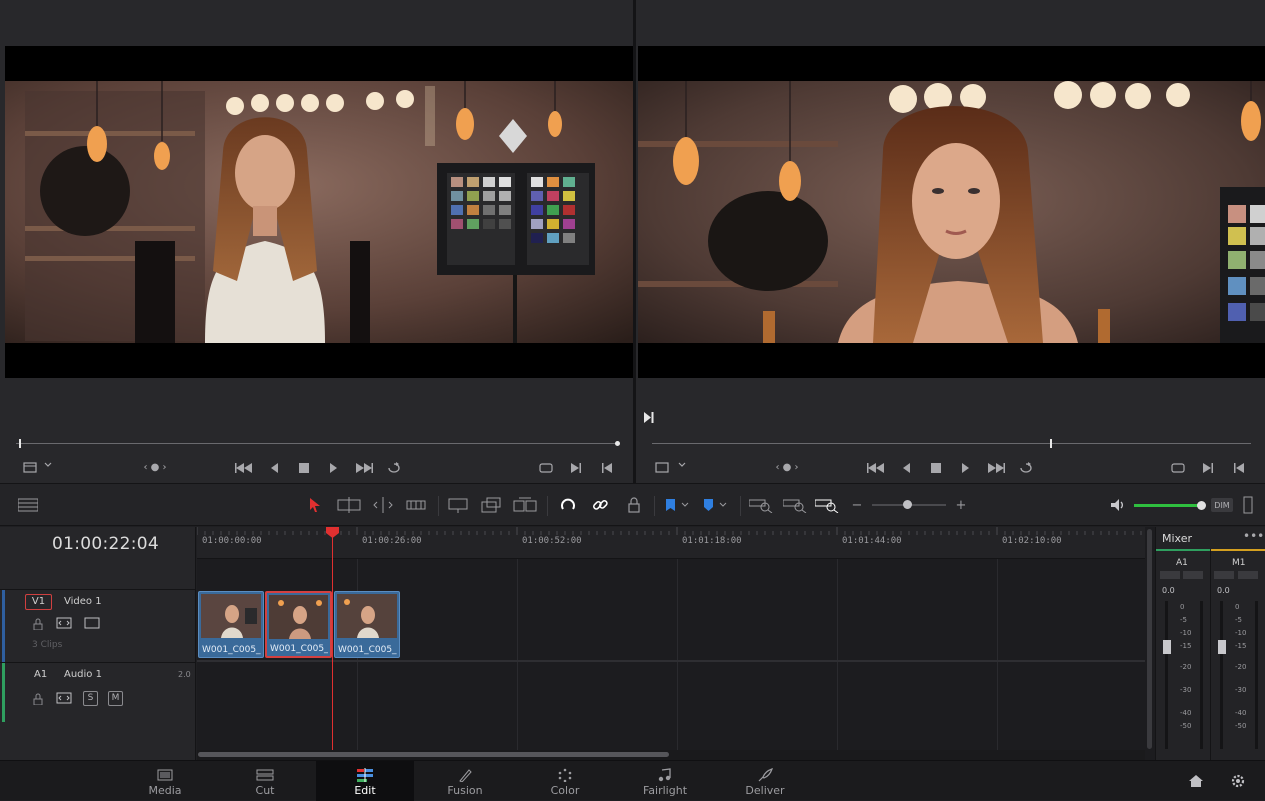  Describe the element at coordinates (92, 624) in the screenshot. I see `track-enable-icon` at that location.